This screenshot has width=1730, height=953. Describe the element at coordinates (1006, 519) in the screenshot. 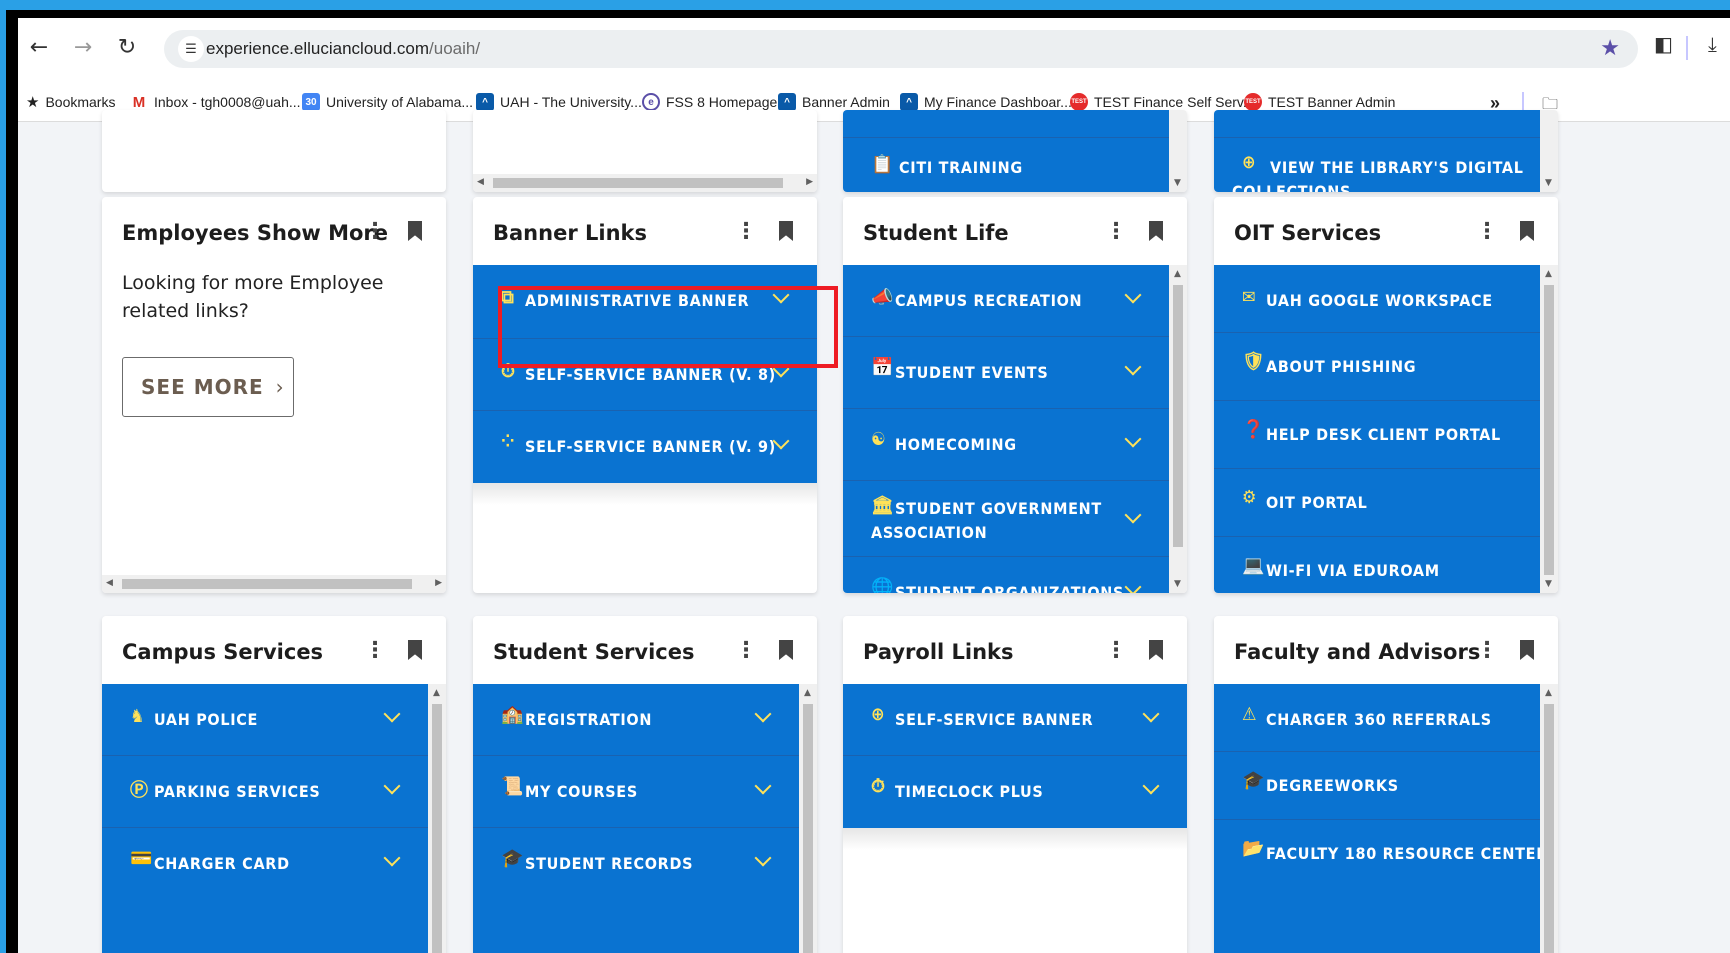

I see `list-item-student-government: 🏛 STUDENT GOVERNMENT ASSOCIATION` at that location.